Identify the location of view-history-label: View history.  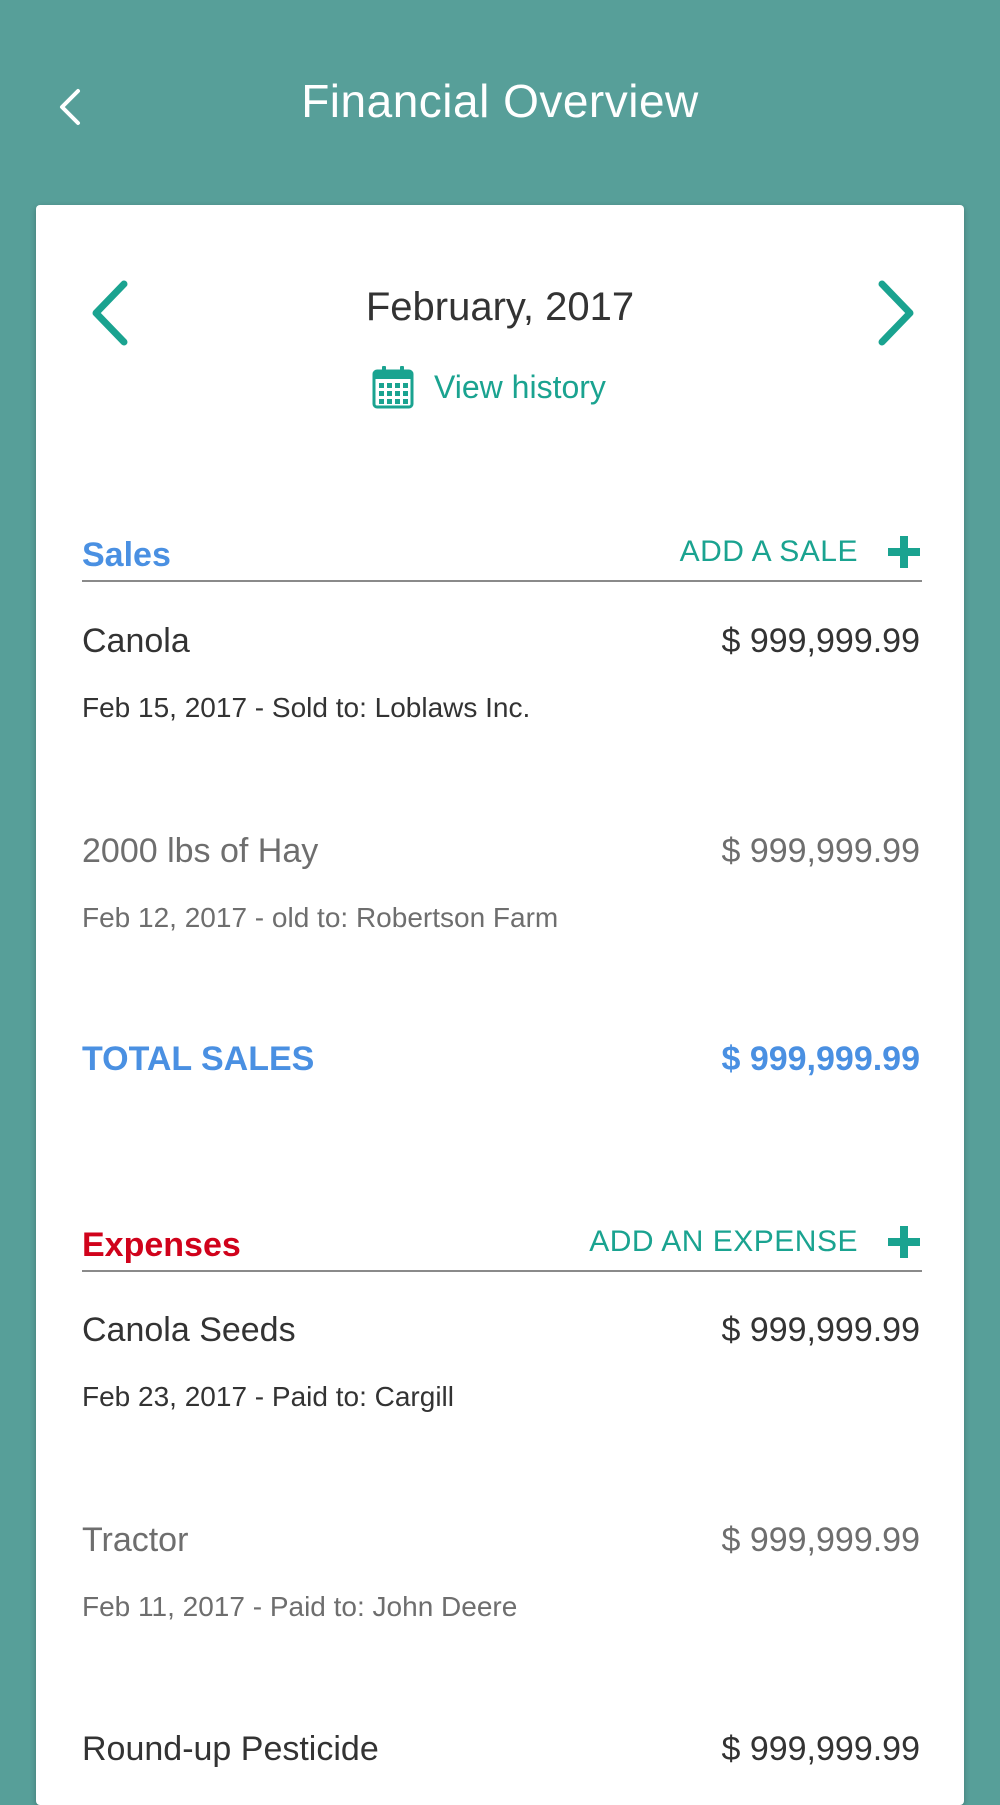
(520, 386).